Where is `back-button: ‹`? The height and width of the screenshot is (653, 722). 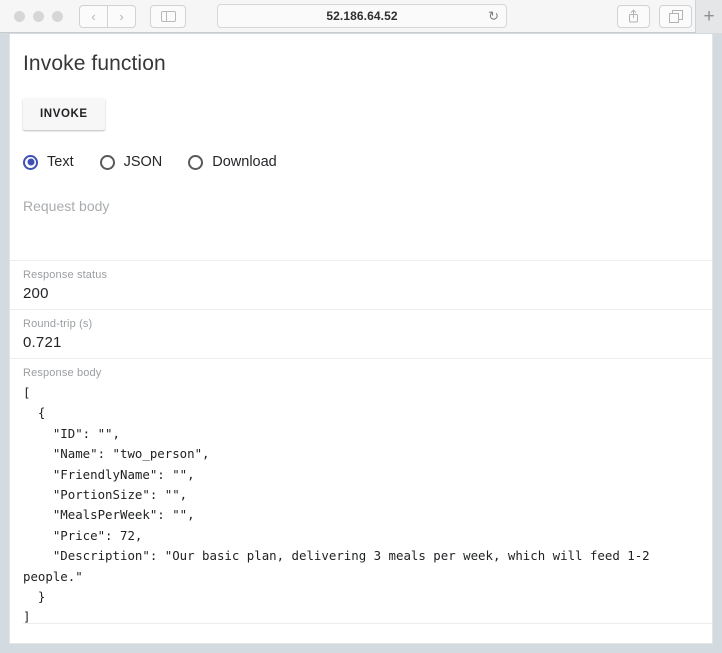
back-button: ‹ is located at coordinates (93, 16).